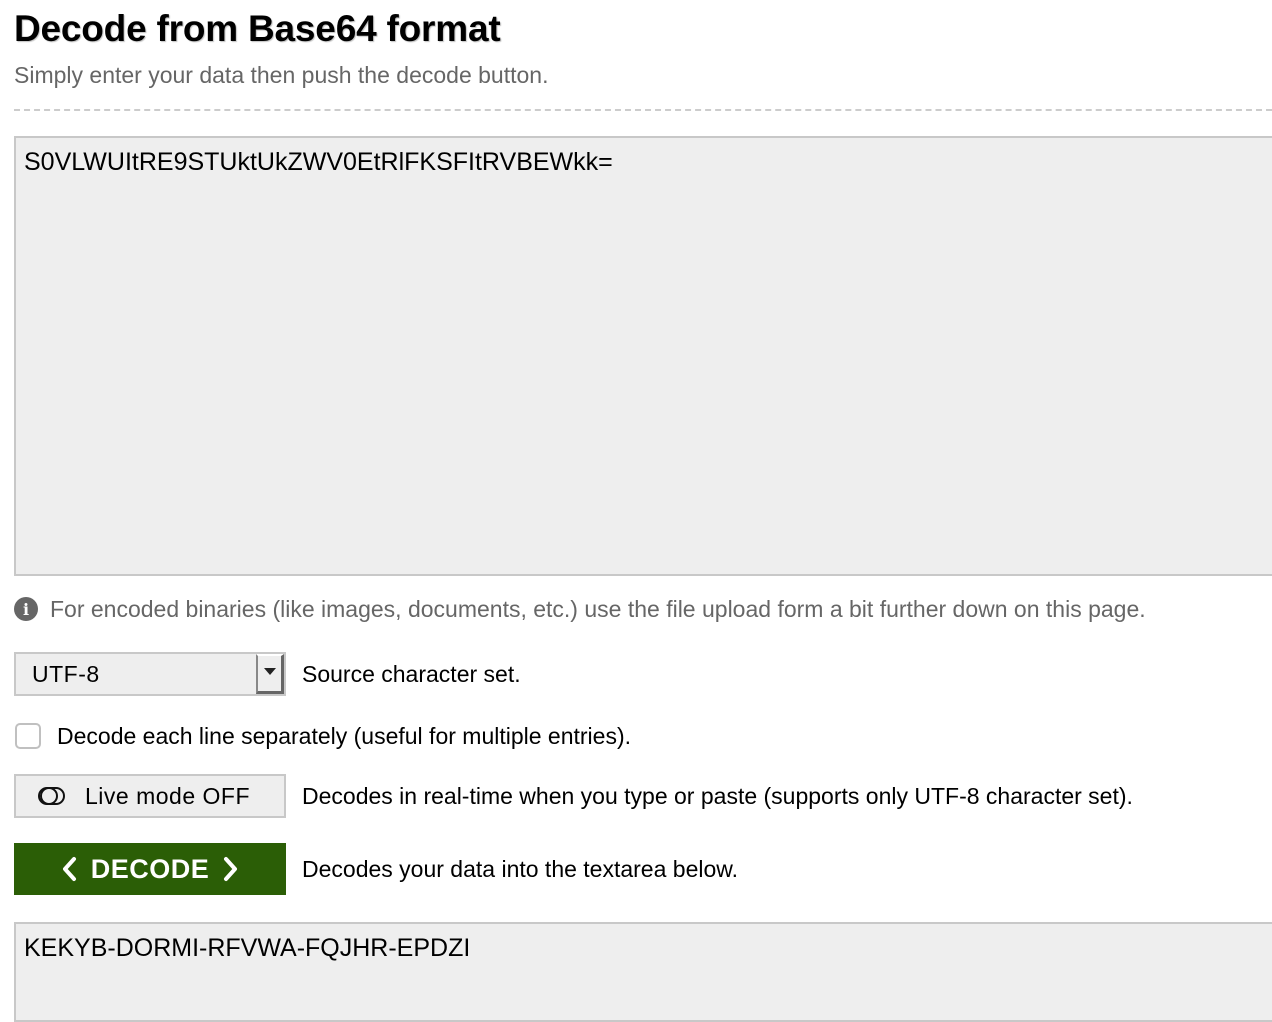 This screenshot has width=1272, height=1022. What do you see at coordinates (231, 869) in the screenshot?
I see `chevron-right-icon` at bounding box center [231, 869].